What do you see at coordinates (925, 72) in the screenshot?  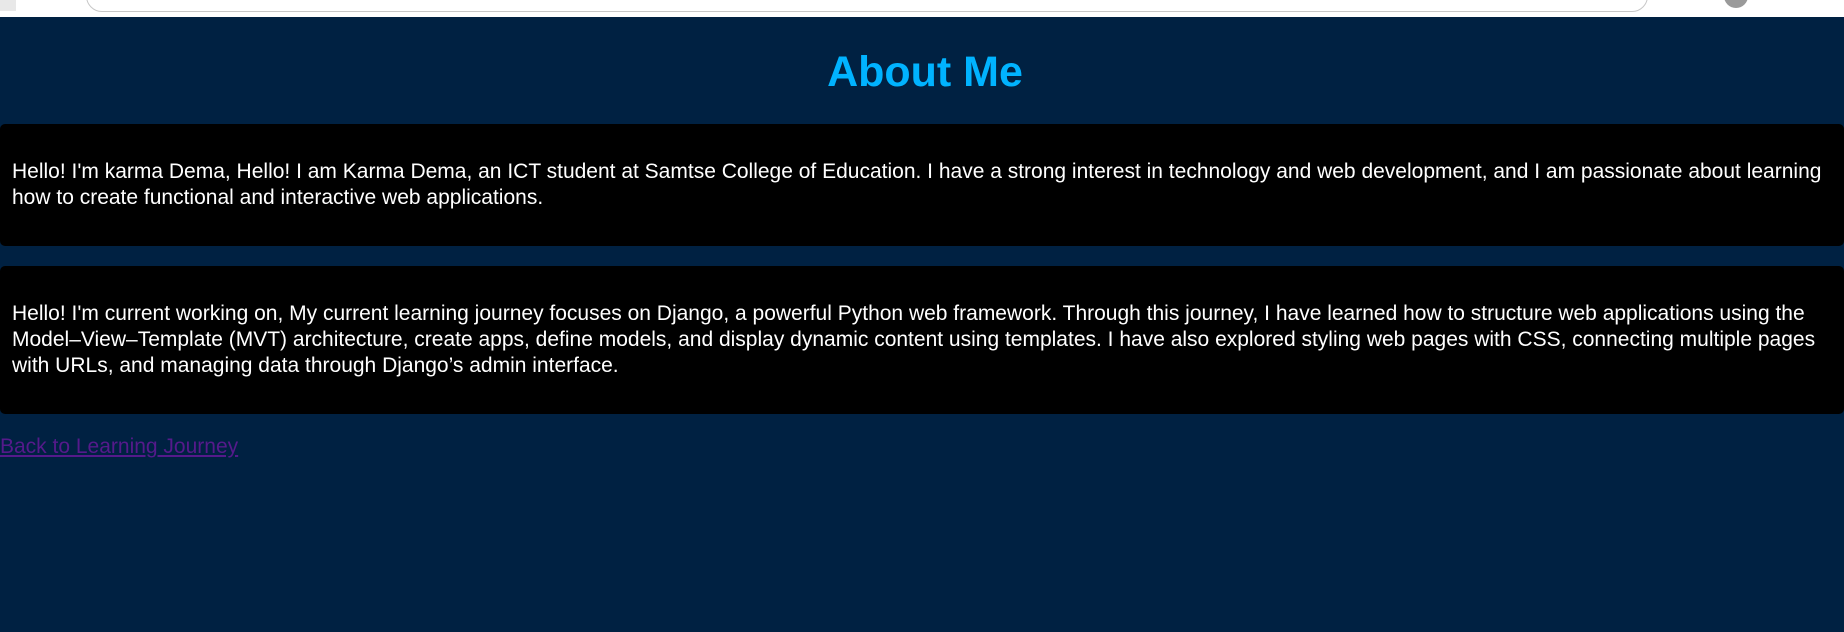 I see `page-title: About Me` at bounding box center [925, 72].